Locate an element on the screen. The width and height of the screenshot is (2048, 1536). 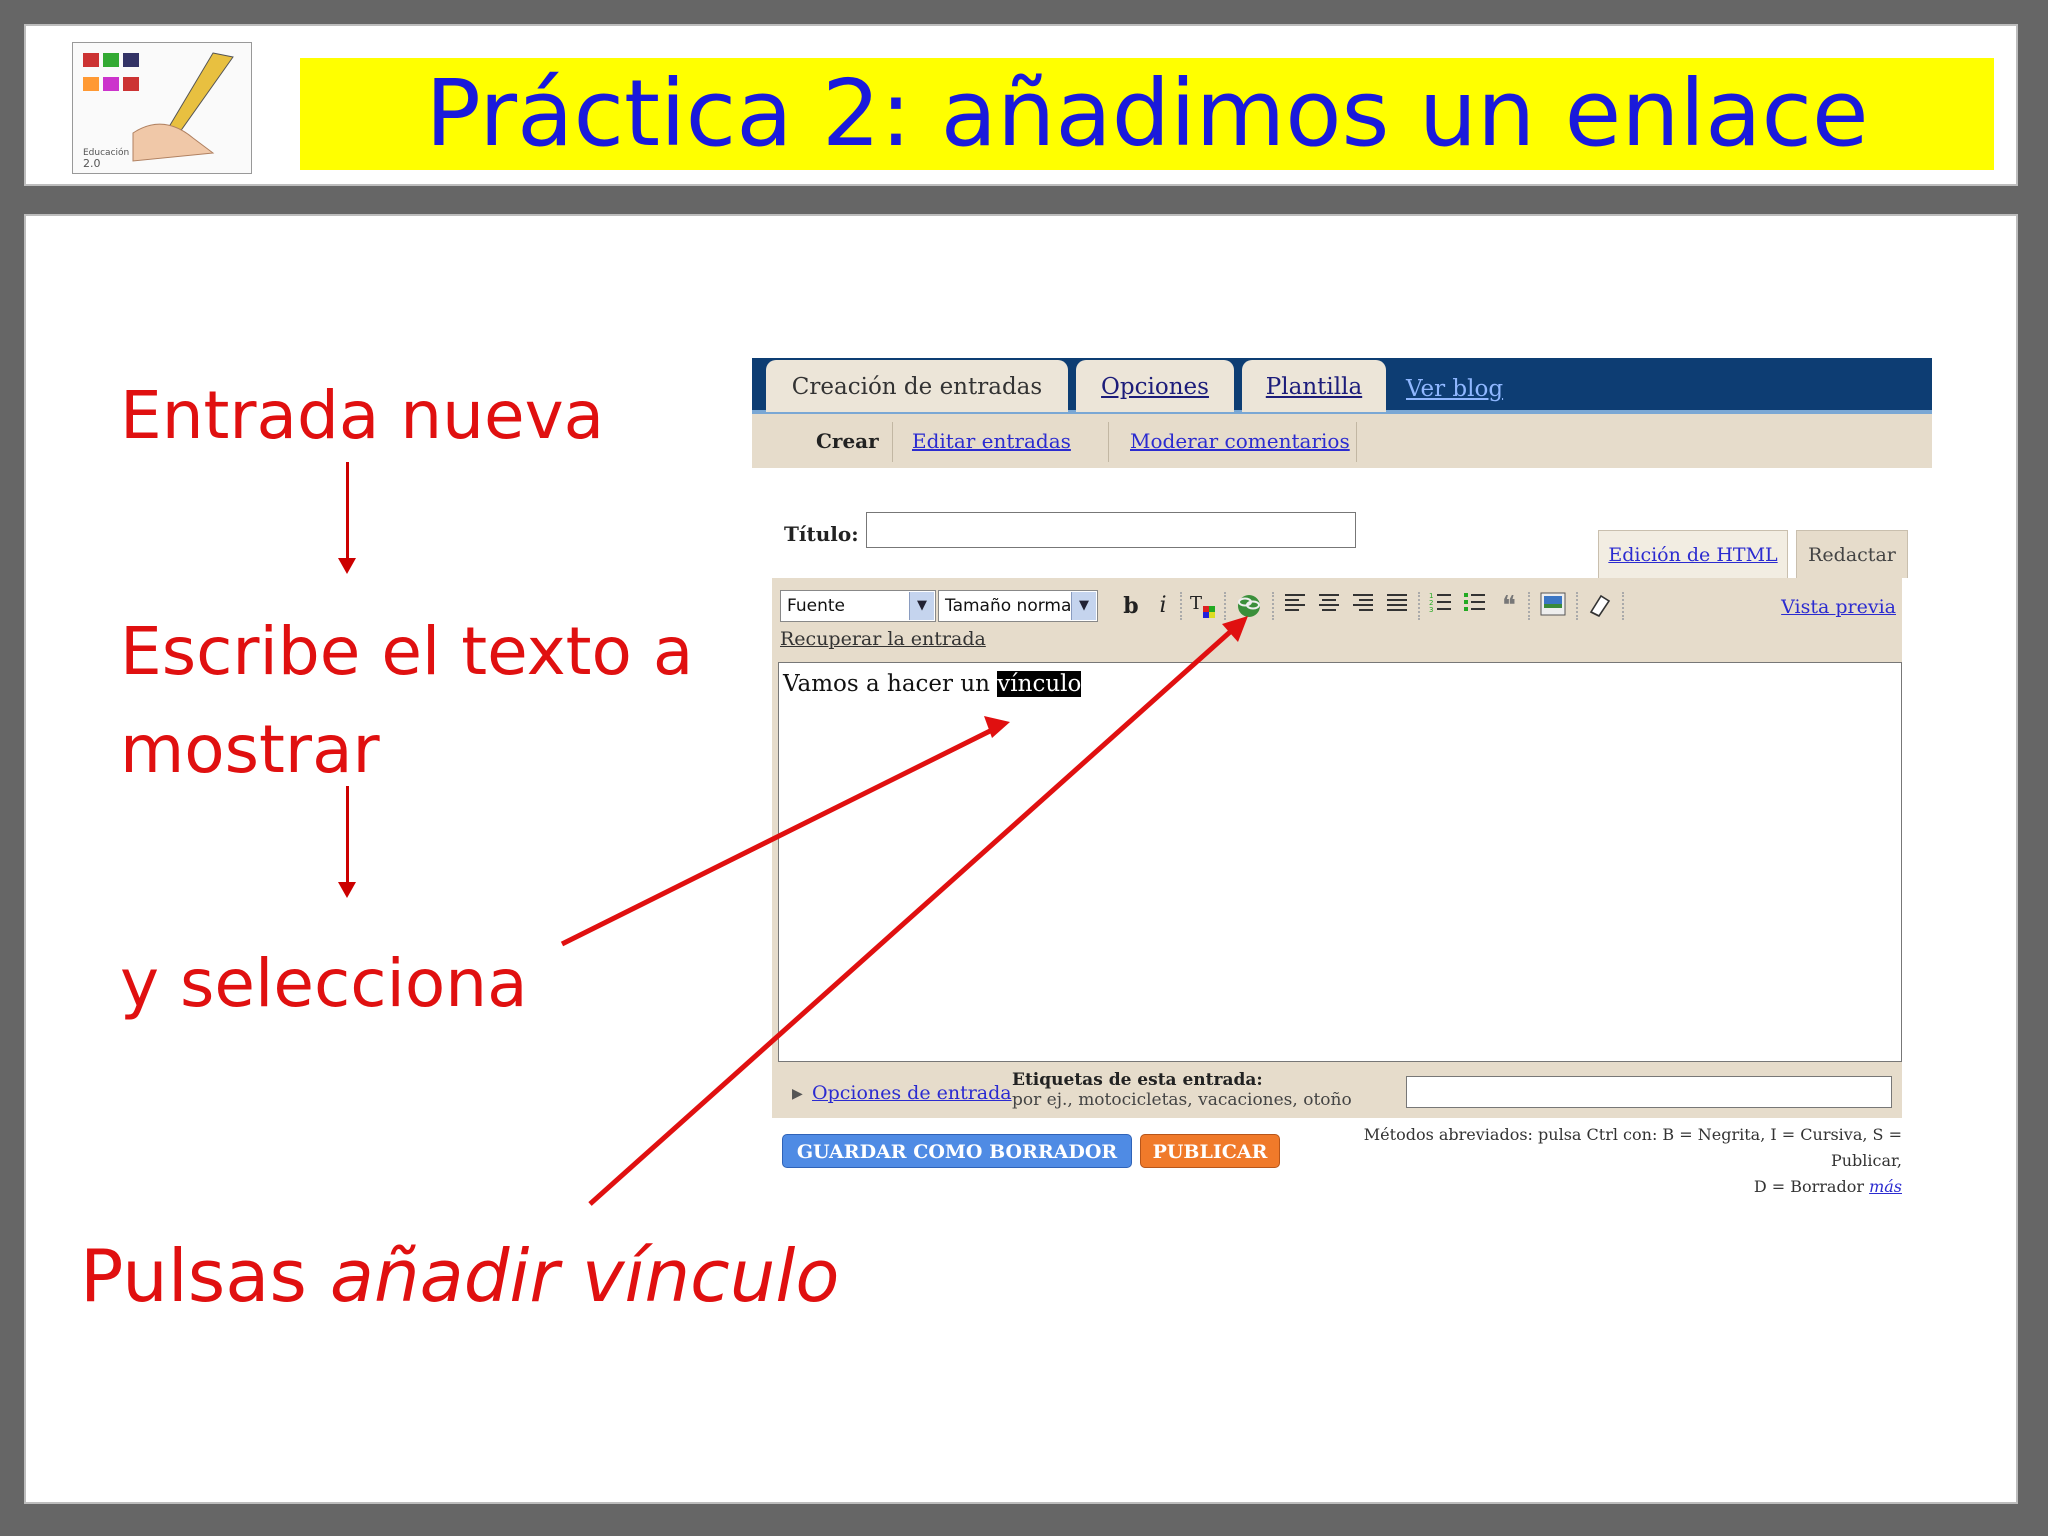
title-banner: Práctica 2: añadimos un enlace is located at coordinates (1147, 114).